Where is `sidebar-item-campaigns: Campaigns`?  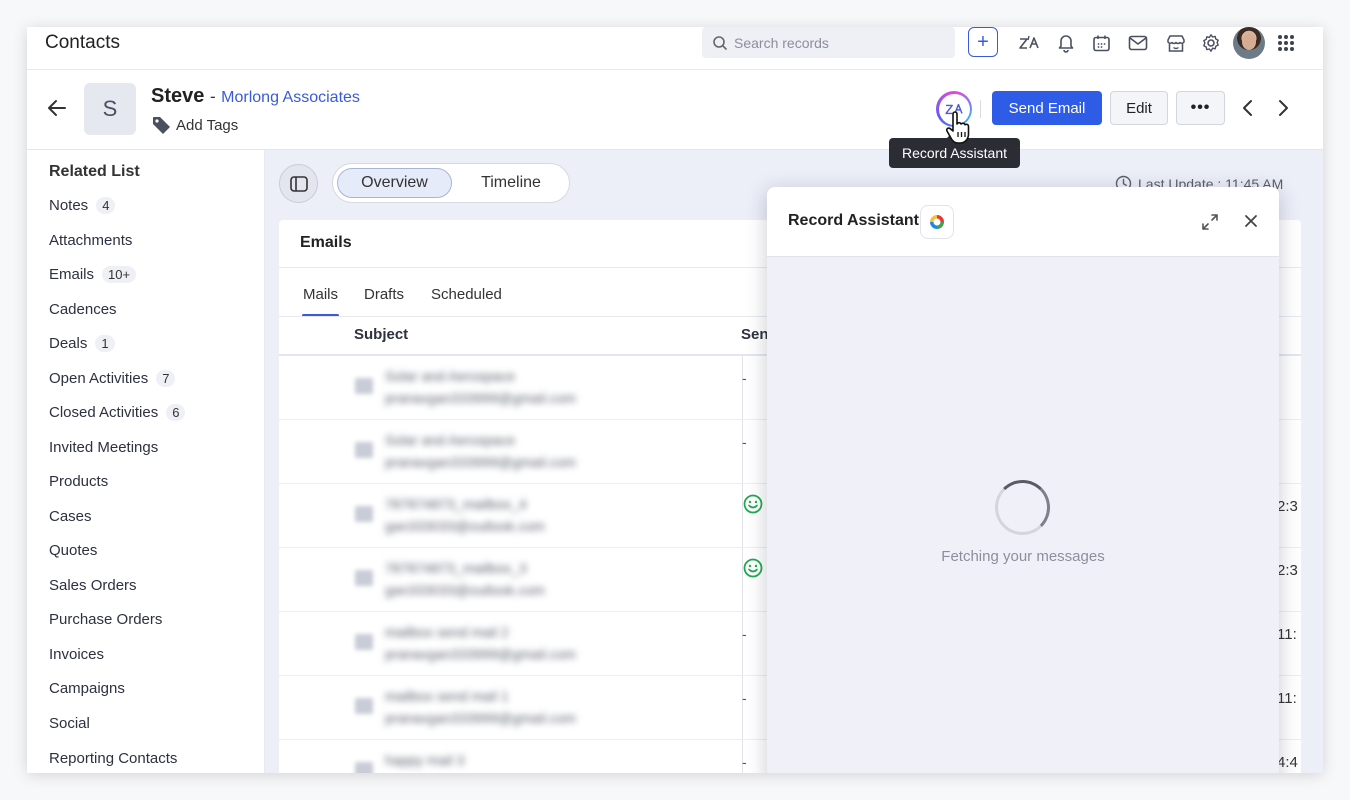
sidebar-item-campaigns: Campaigns is located at coordinates (87, 688).